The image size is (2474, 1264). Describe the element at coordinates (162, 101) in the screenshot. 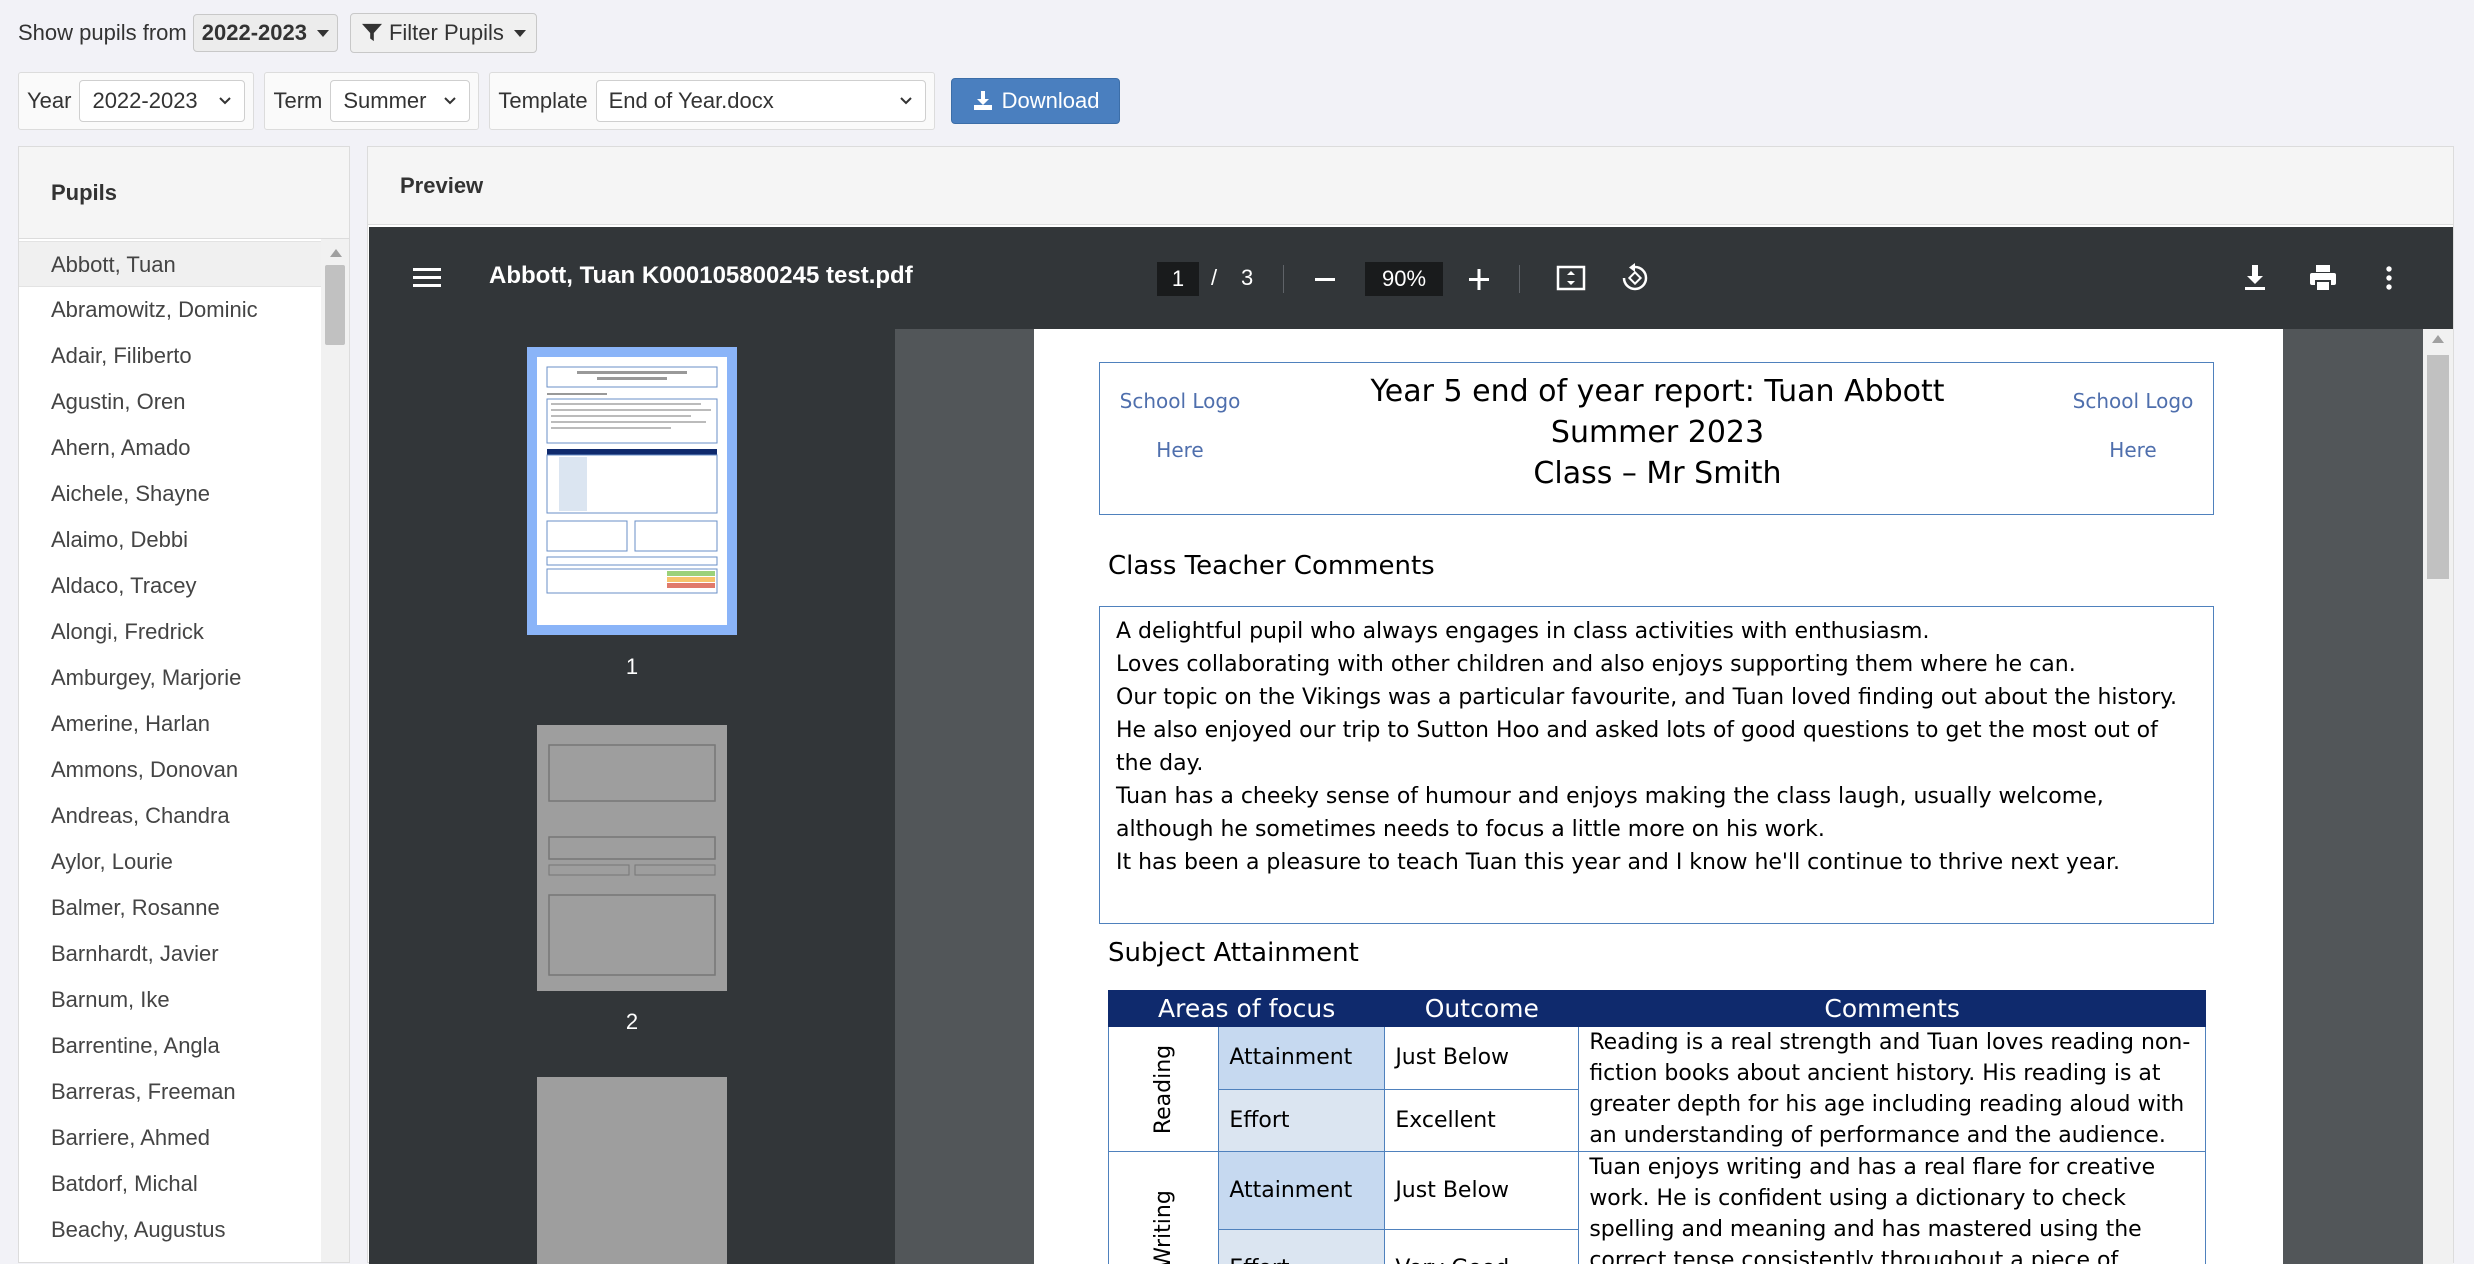

I see `year-select: 2022-2023` at that location.